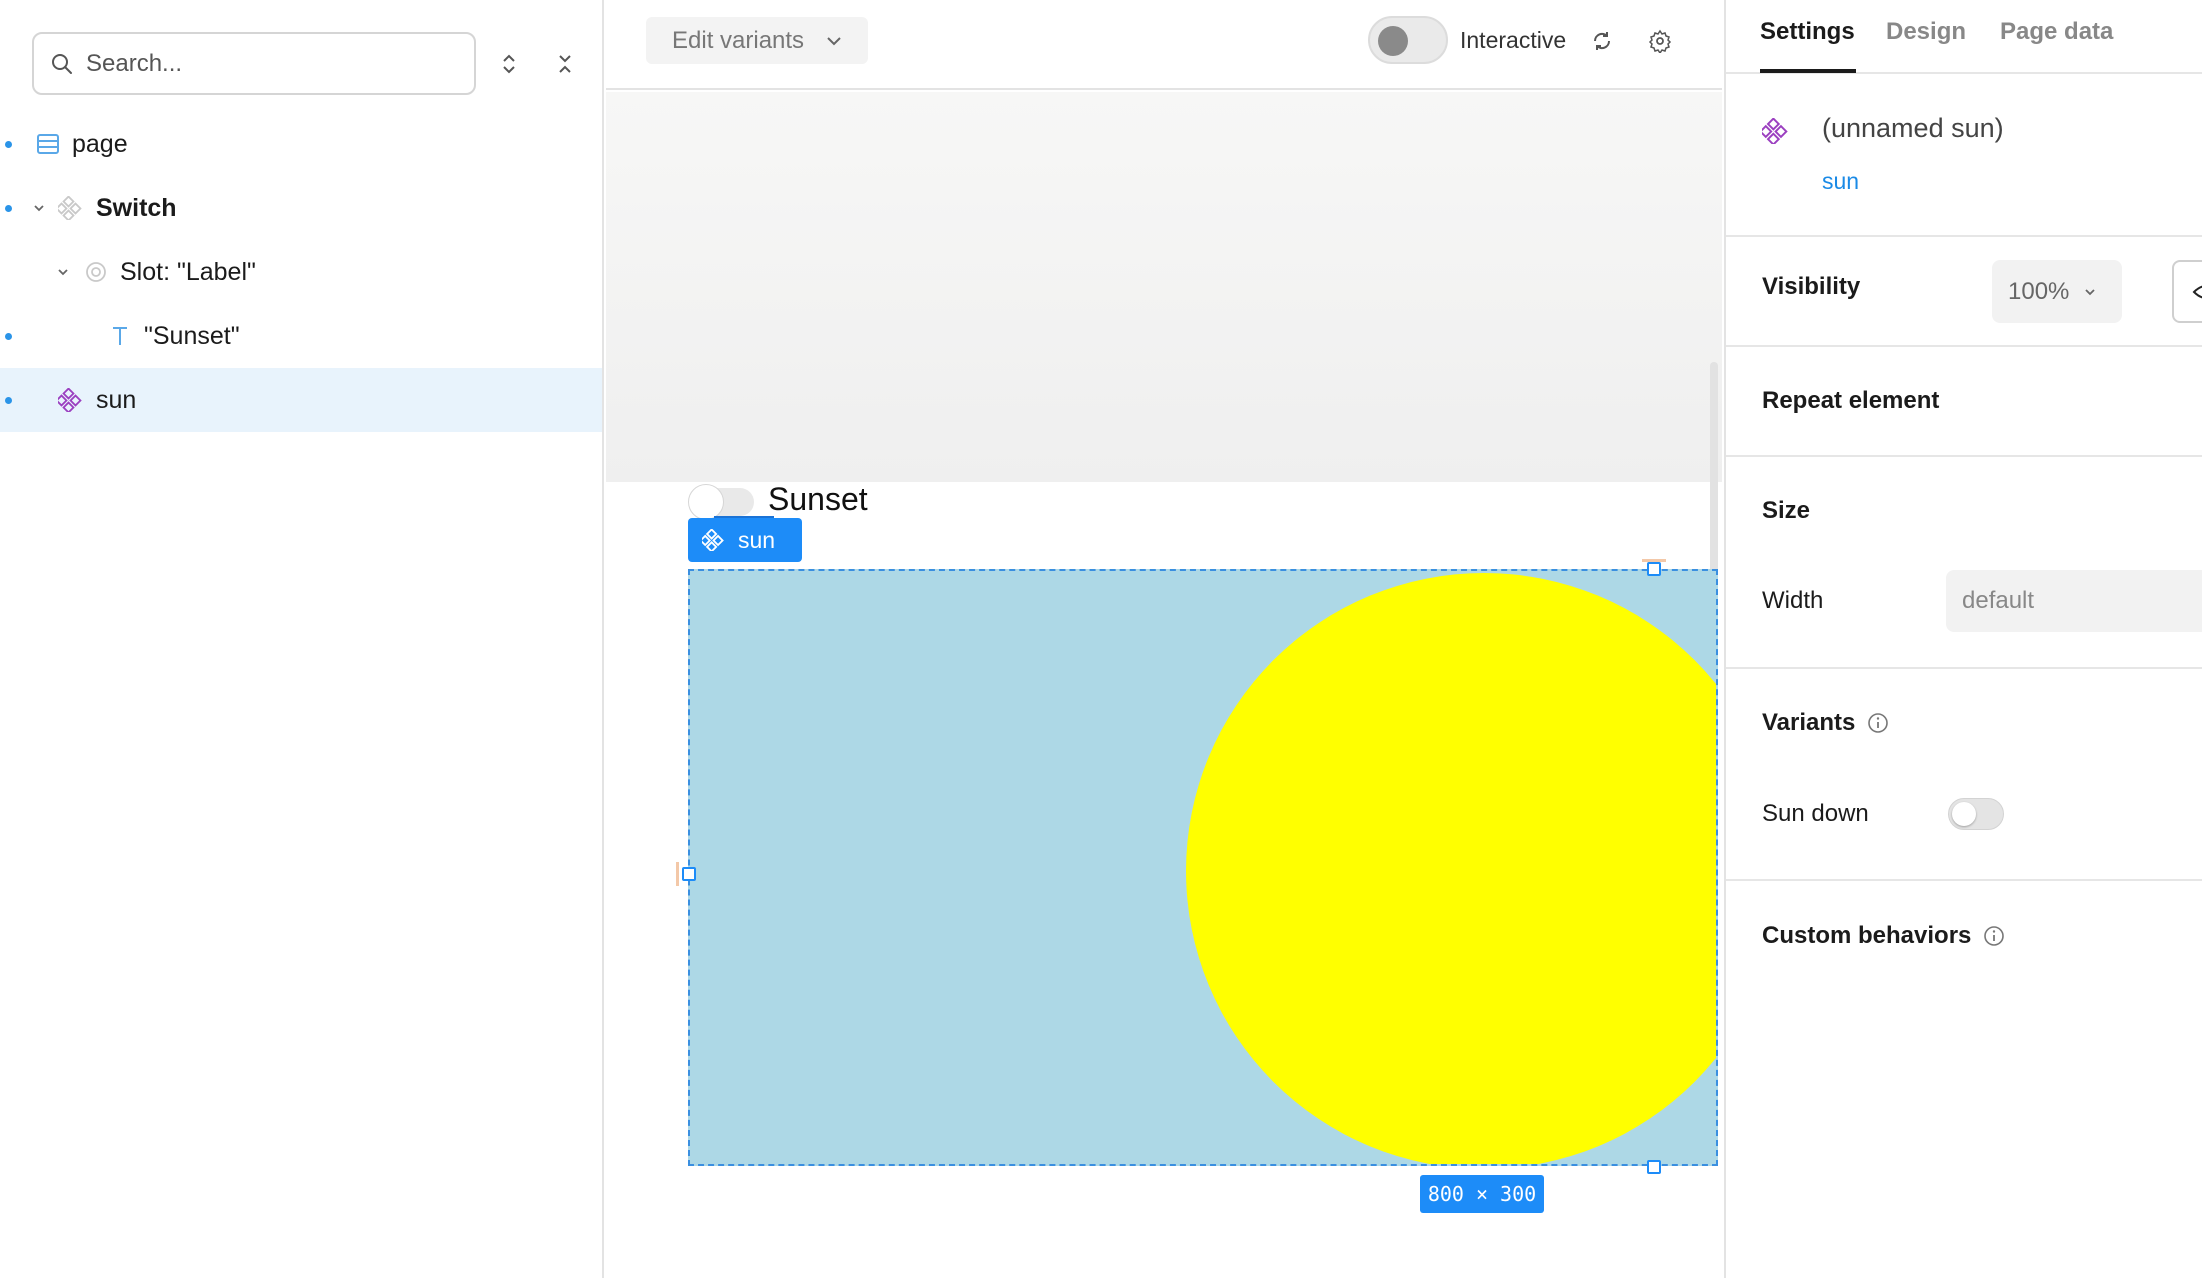  What do you see at coordinates (301, 208) in the screenshot?
I see `tree-item-switch: Switch` at bounding box center [301, 208].